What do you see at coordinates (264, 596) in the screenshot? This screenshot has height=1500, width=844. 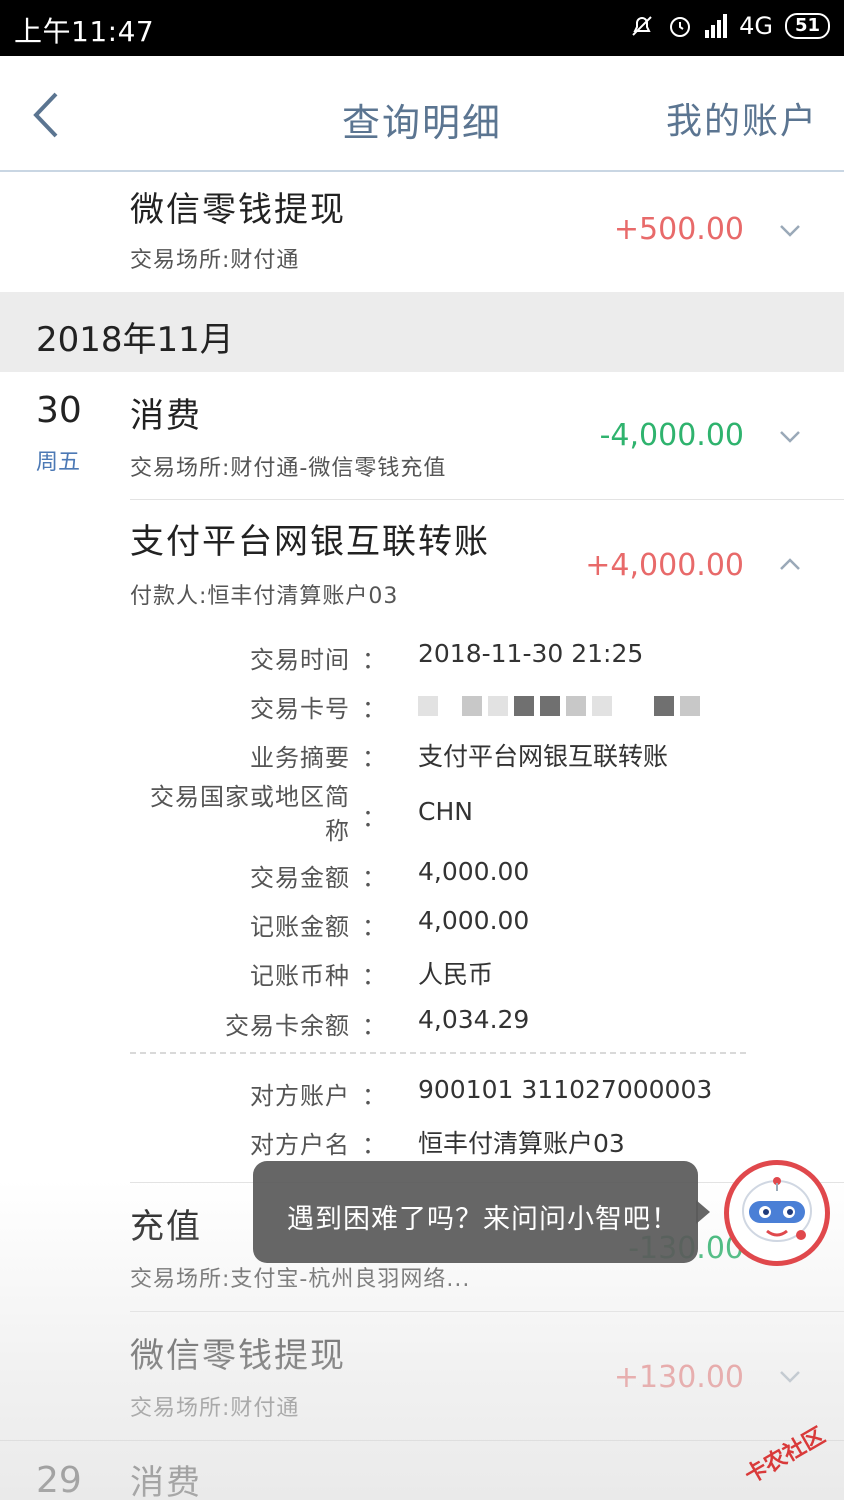 I see `transaction-payer: 付款人:恒丰付清算账户03` at bounding box center [264, 596].